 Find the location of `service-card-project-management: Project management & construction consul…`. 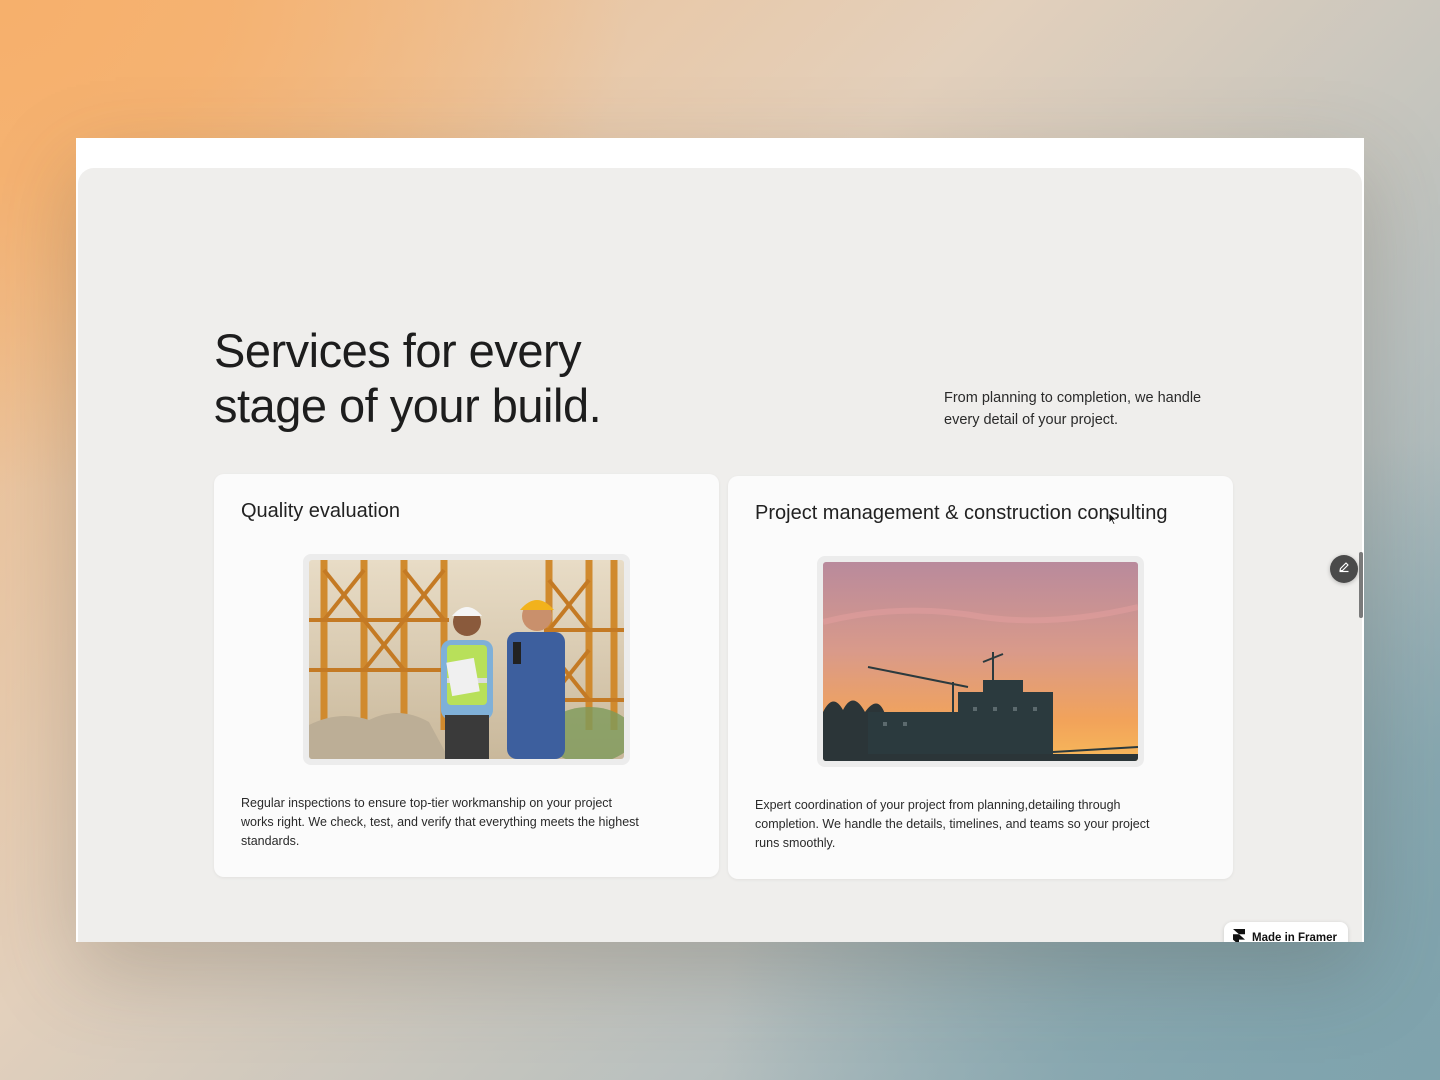

service-card-project-management: Project management & construction consul… is located at coordinates (980, 677).